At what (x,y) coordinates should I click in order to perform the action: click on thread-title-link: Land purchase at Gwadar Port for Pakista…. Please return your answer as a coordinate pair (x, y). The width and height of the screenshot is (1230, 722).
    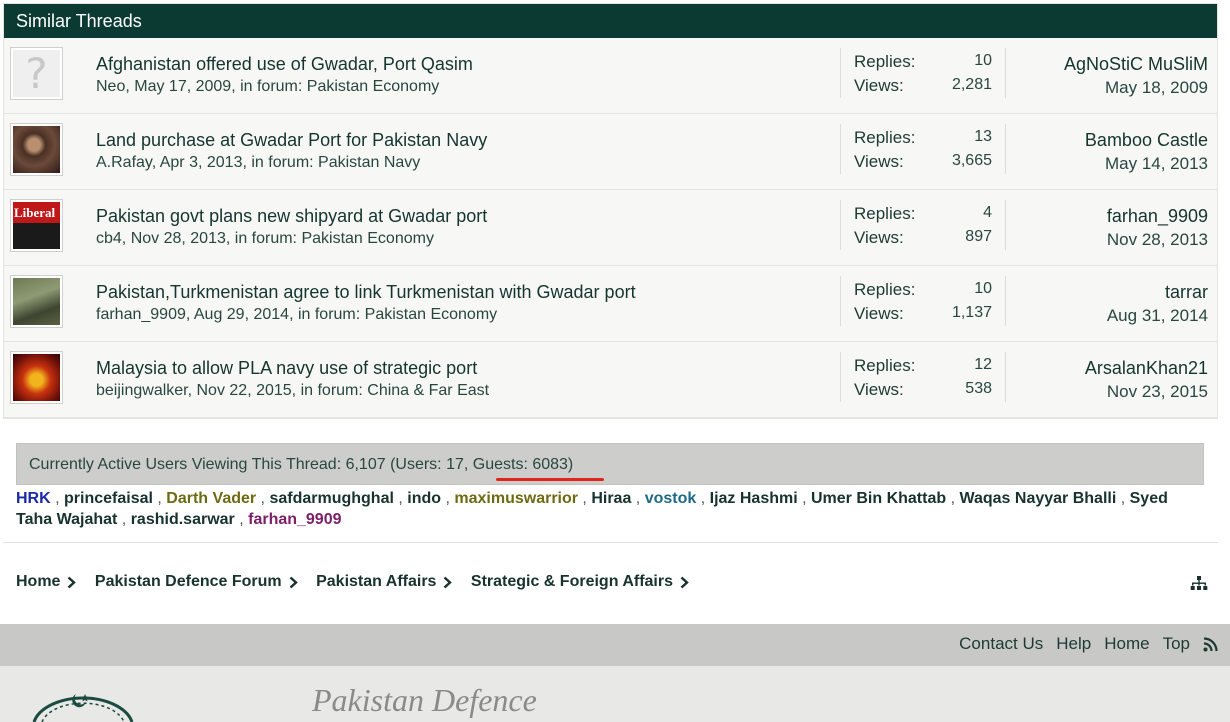
    Looking at the image, I should click on (291, 140).